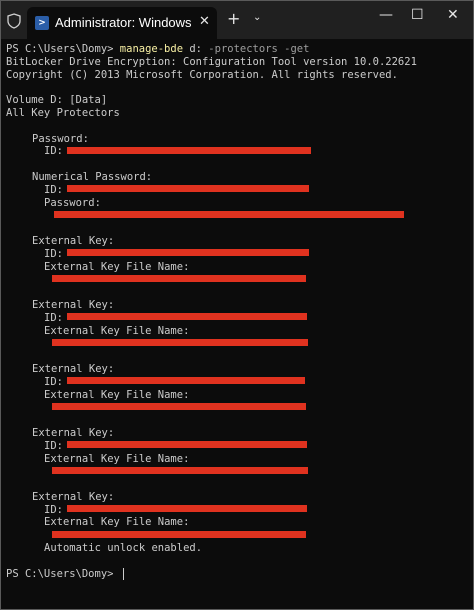  I want to click on text-cursor, so click(123, 573).